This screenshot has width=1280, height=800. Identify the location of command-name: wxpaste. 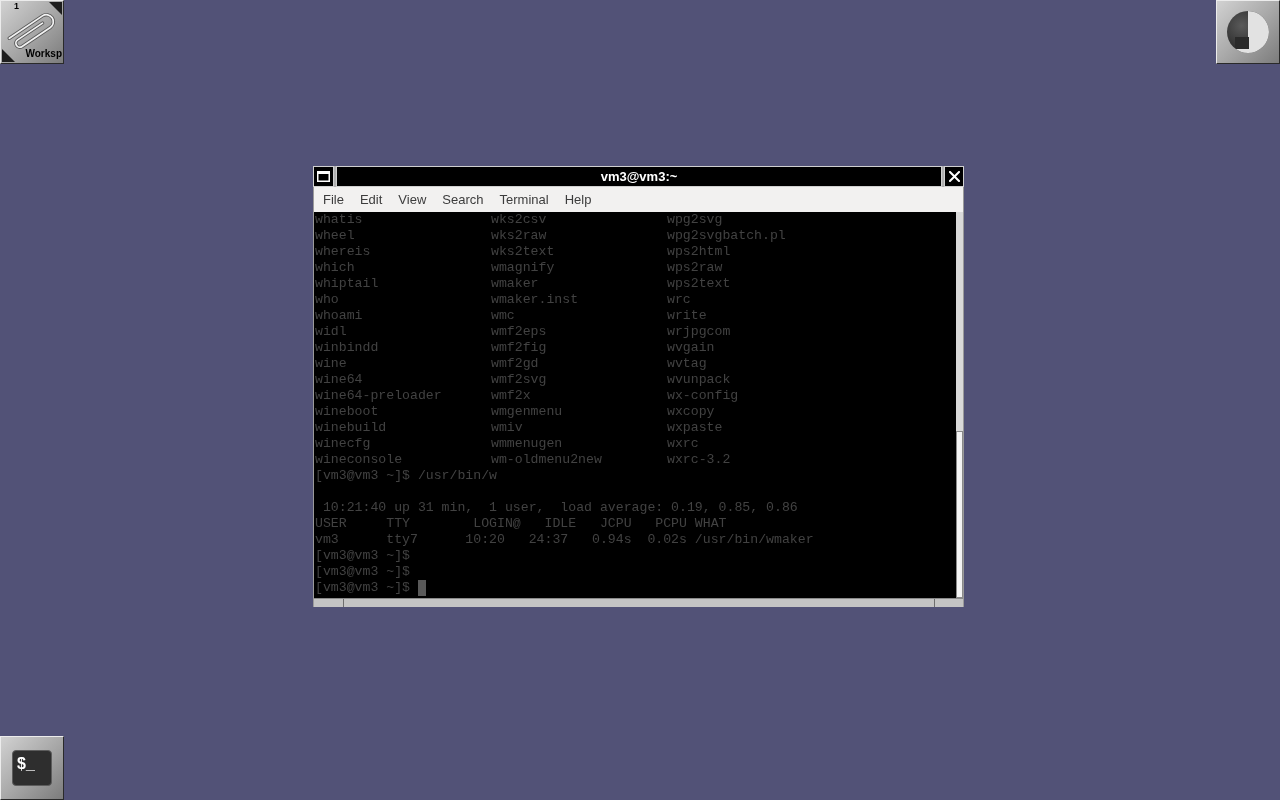
(695, 428).